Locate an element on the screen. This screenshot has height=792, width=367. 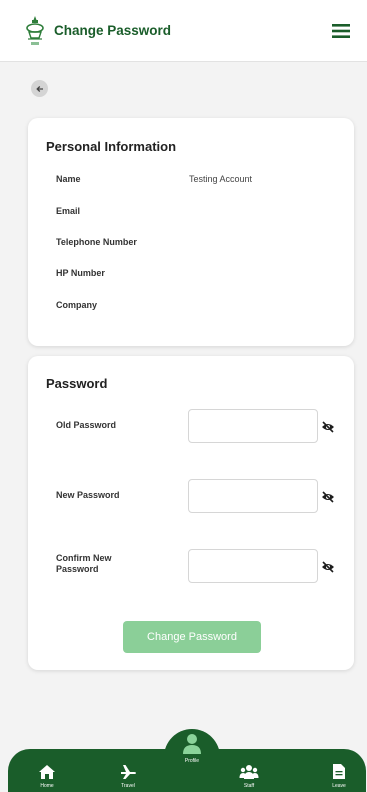
home-icon is located at coordinates (47, 772).